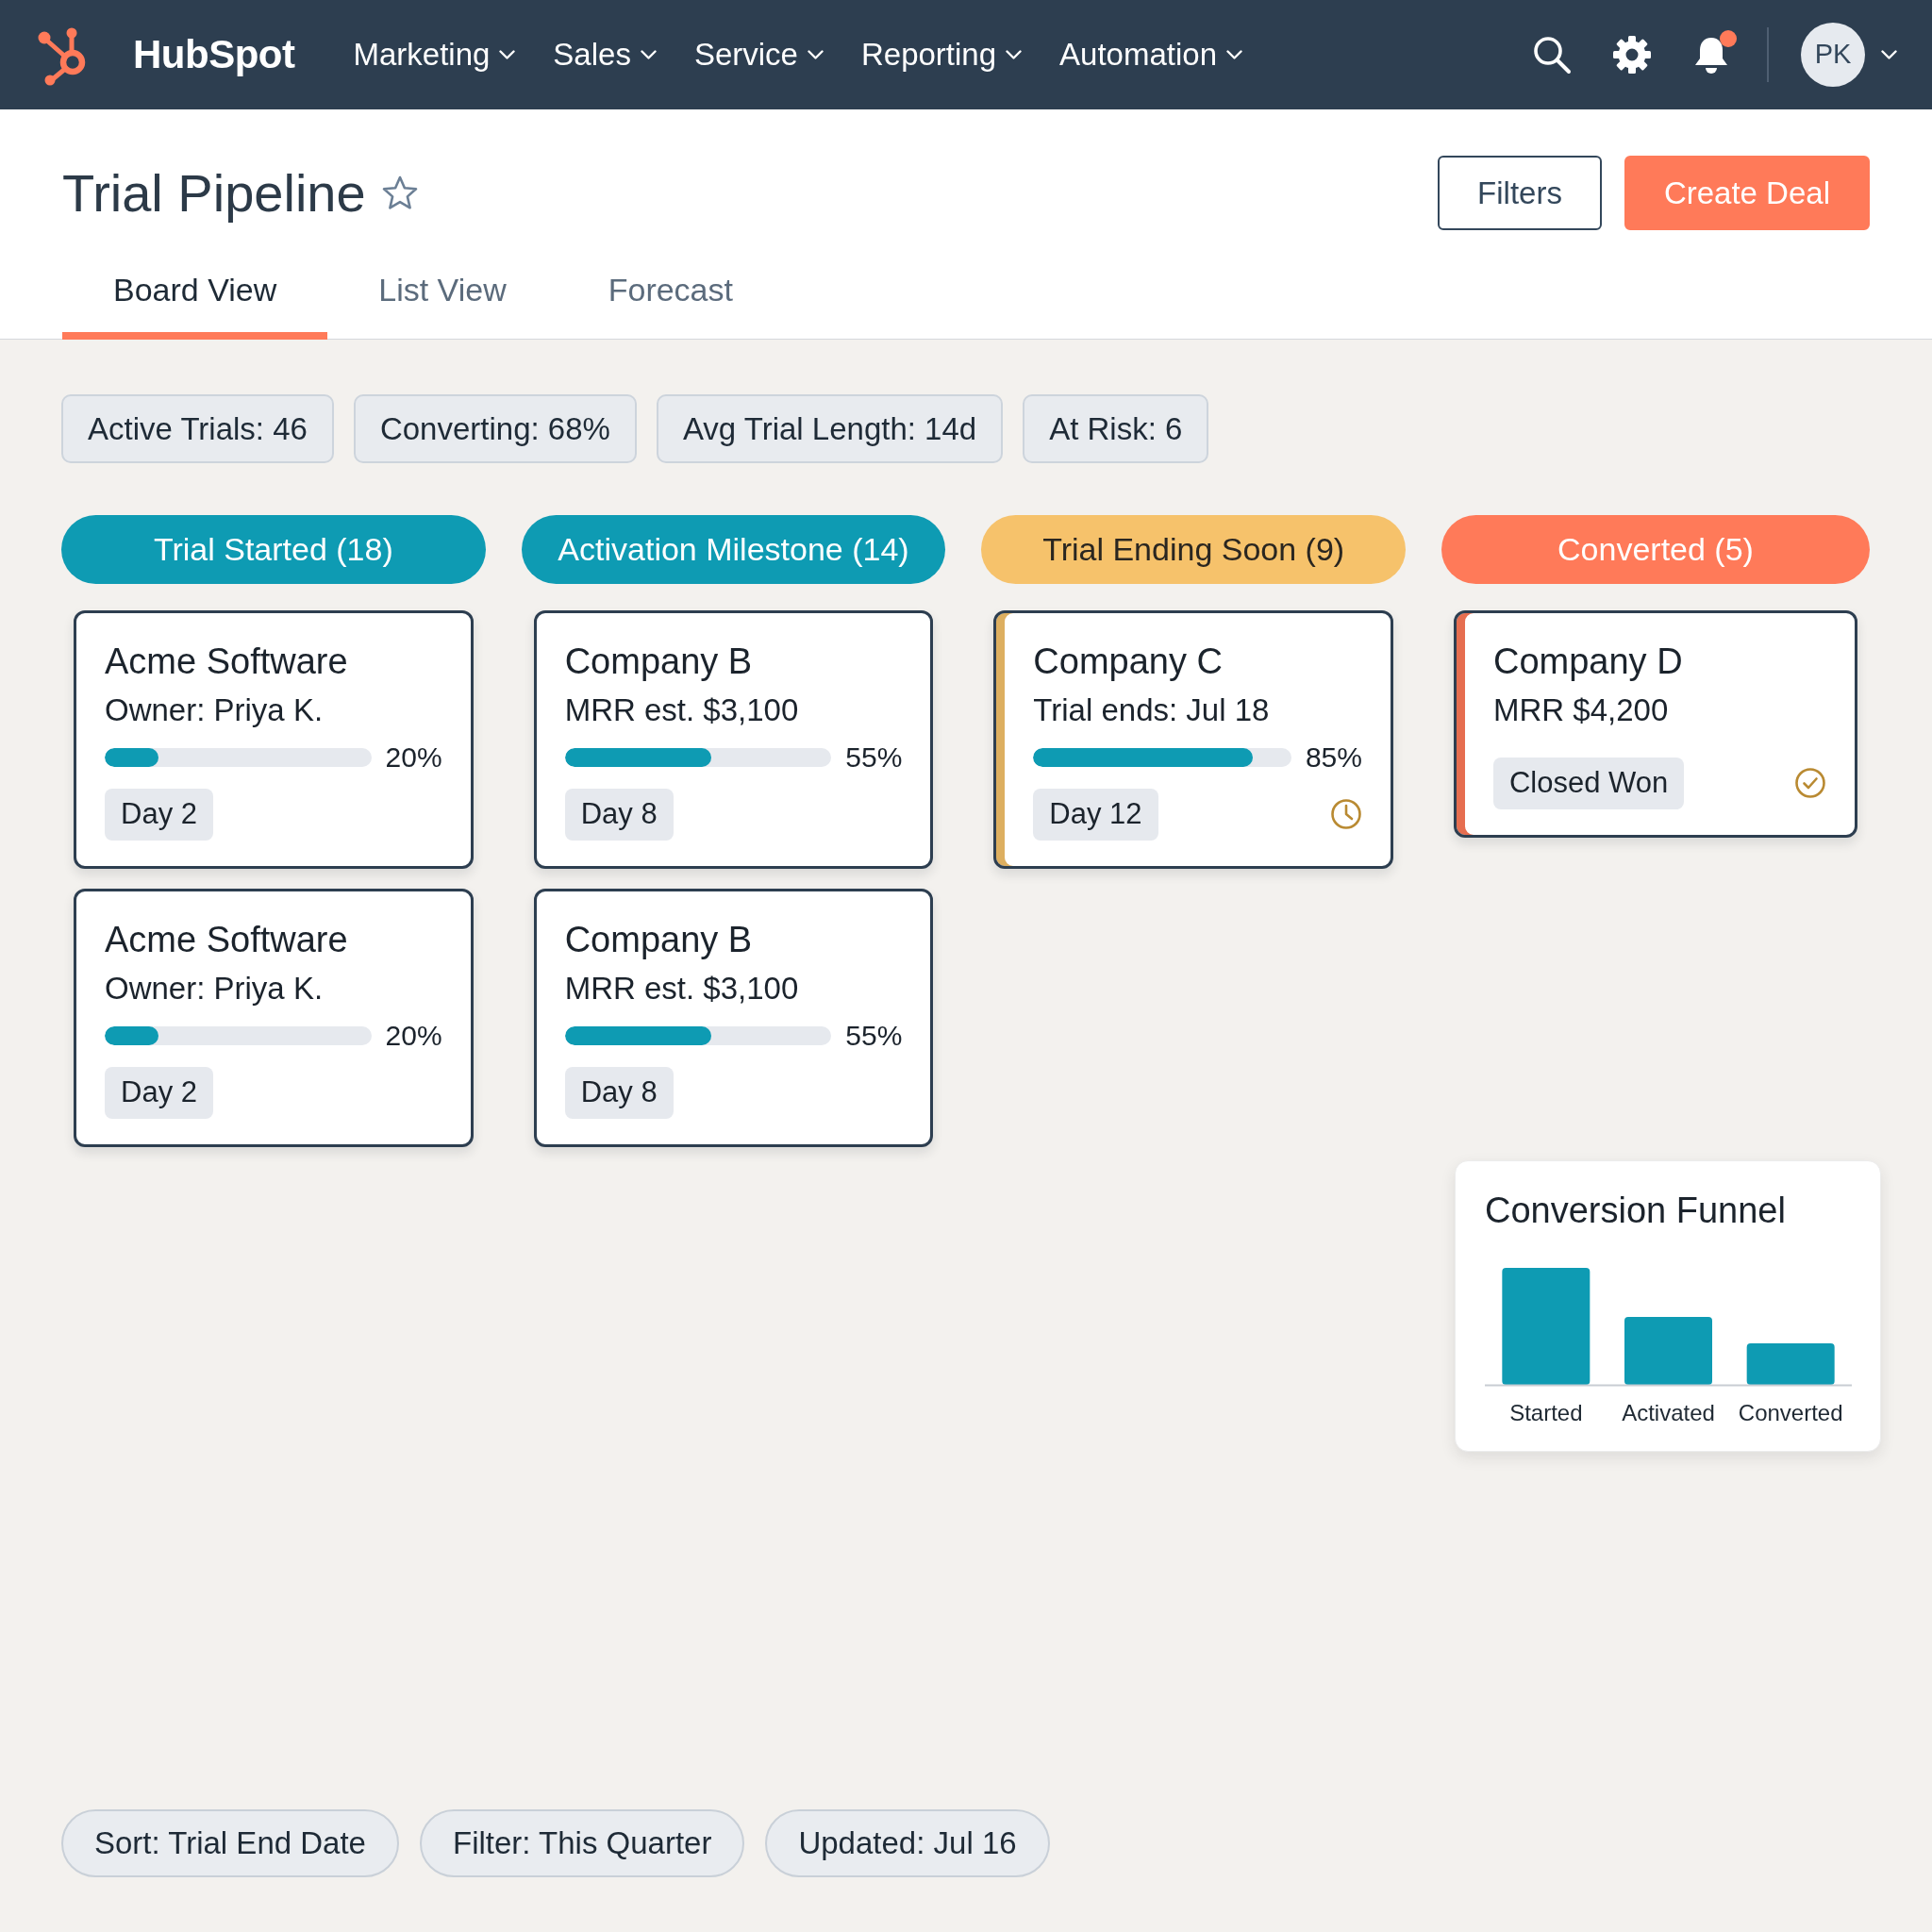  I want to click on filters-button: Filters, so click(1520, 193).